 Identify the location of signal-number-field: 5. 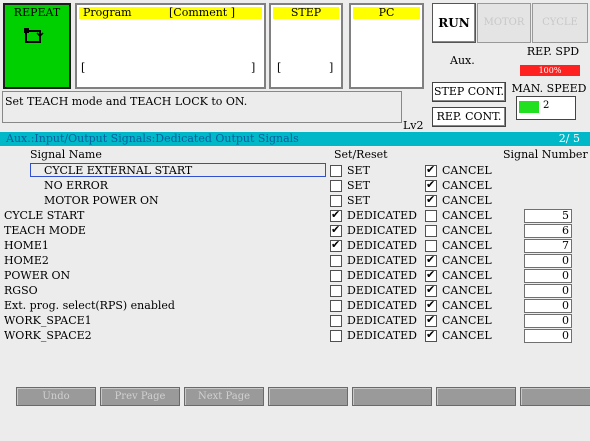
(548, 216).